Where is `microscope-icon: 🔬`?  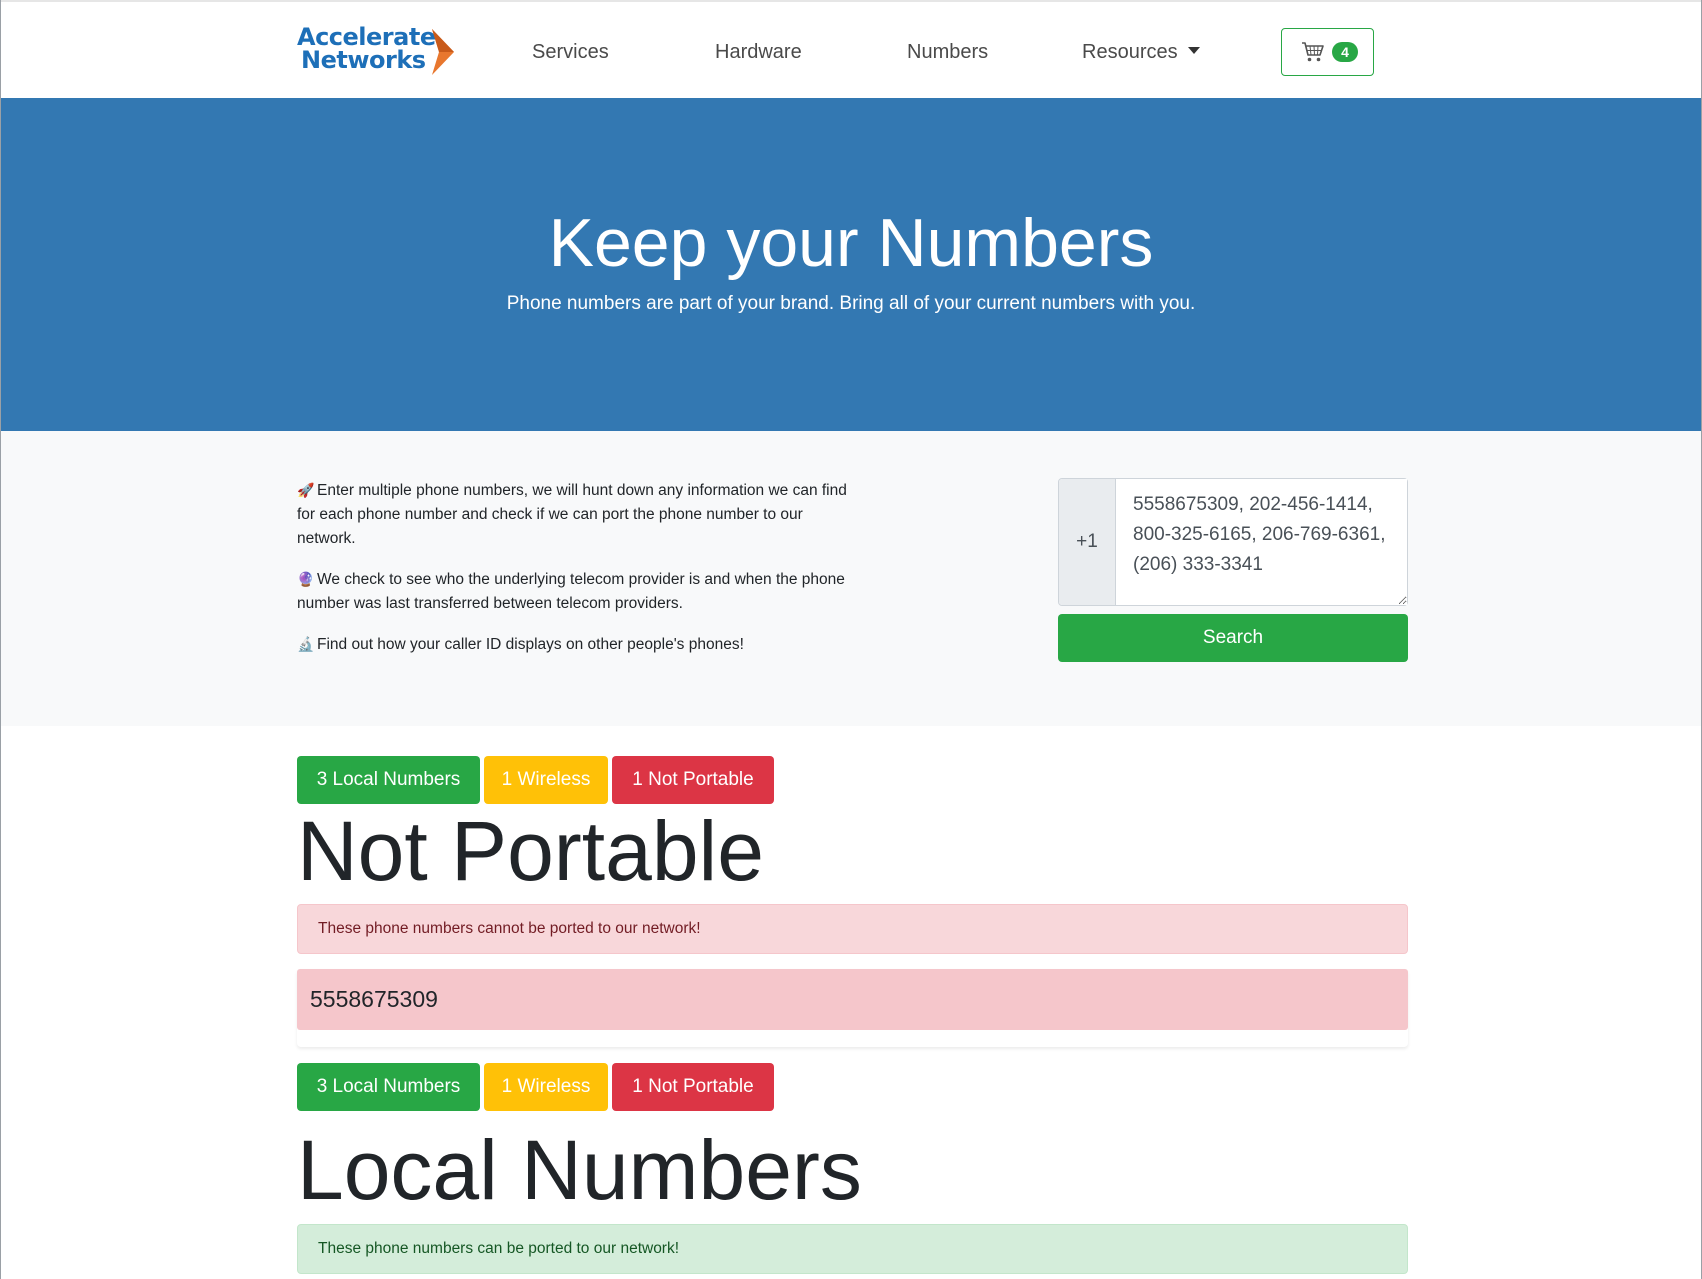
microscope-icon: 🔬 is located at coordinates (306, 644).